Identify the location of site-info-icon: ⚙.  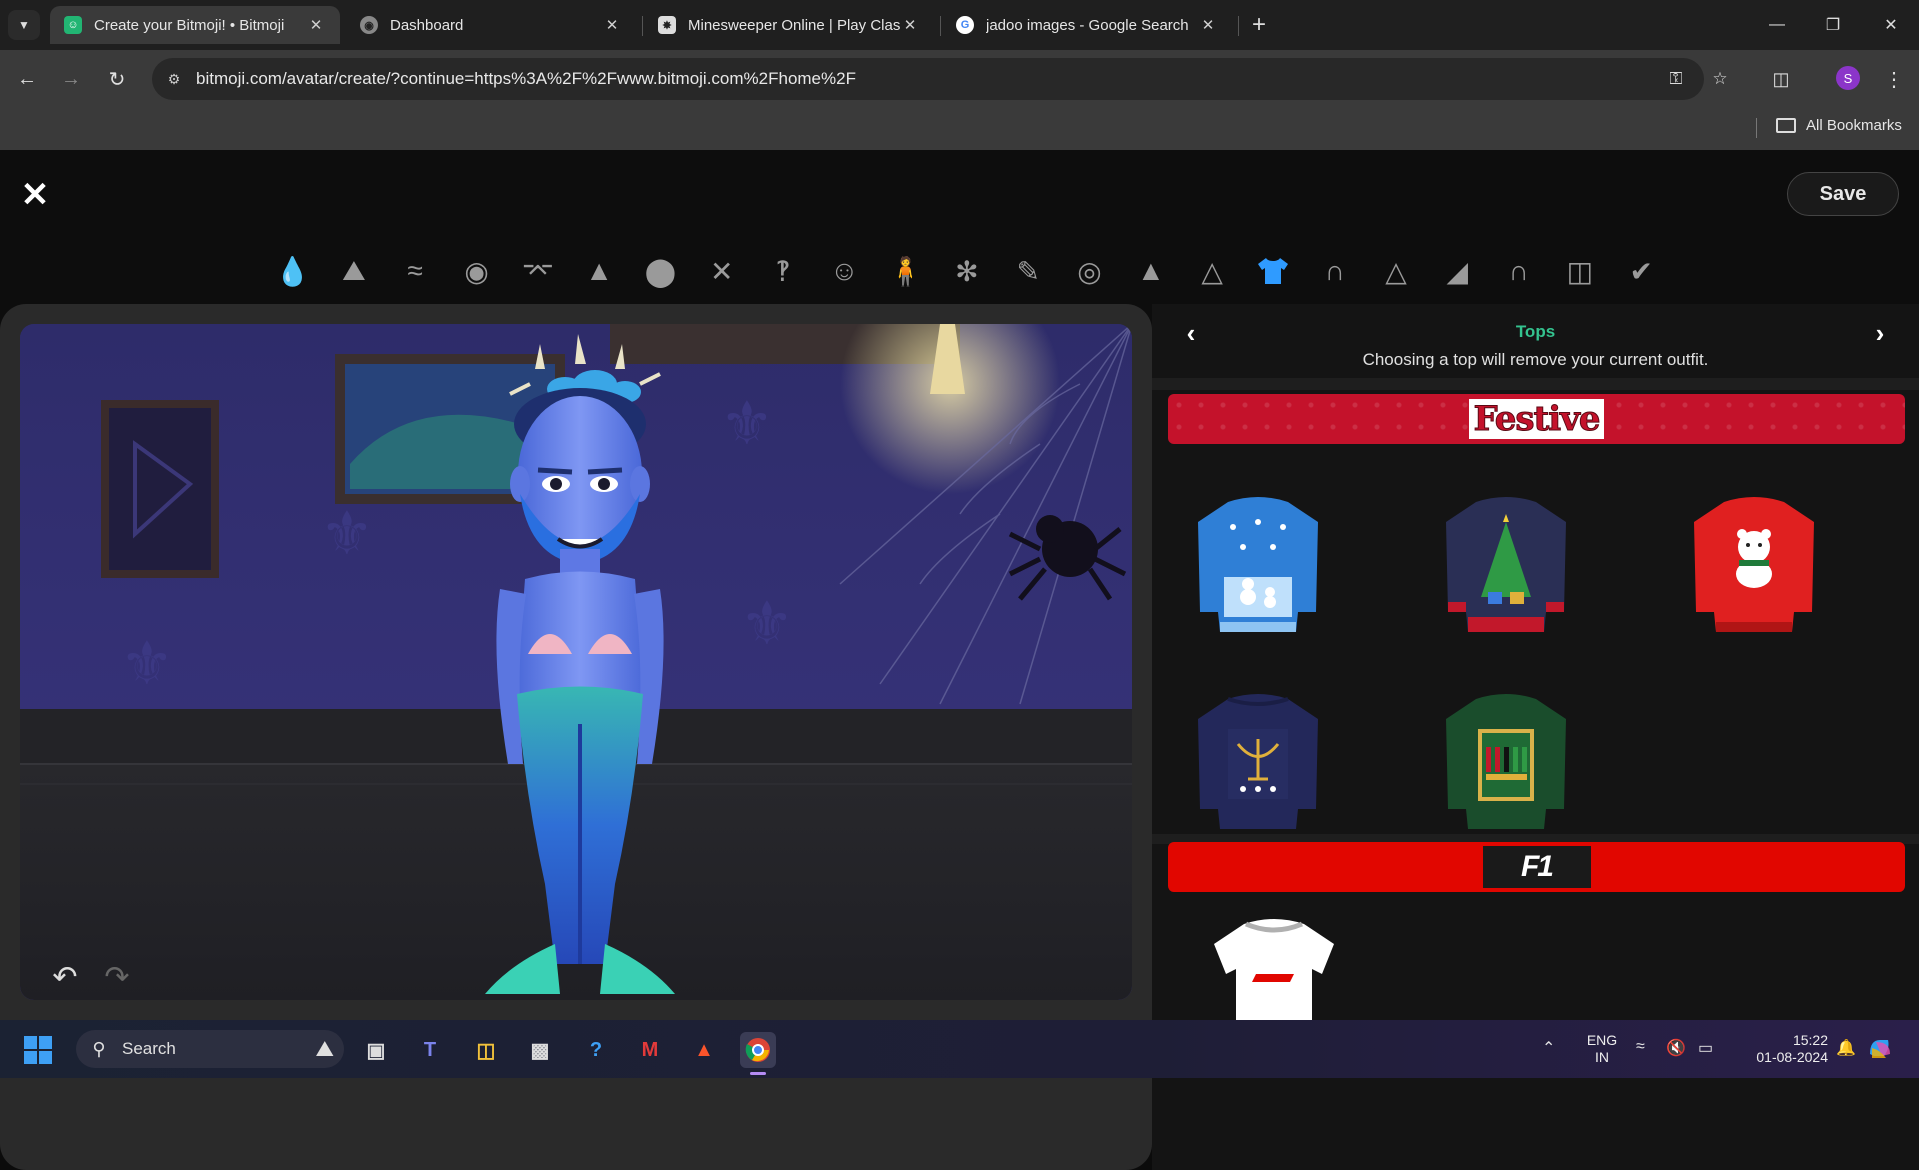
(174, 79).